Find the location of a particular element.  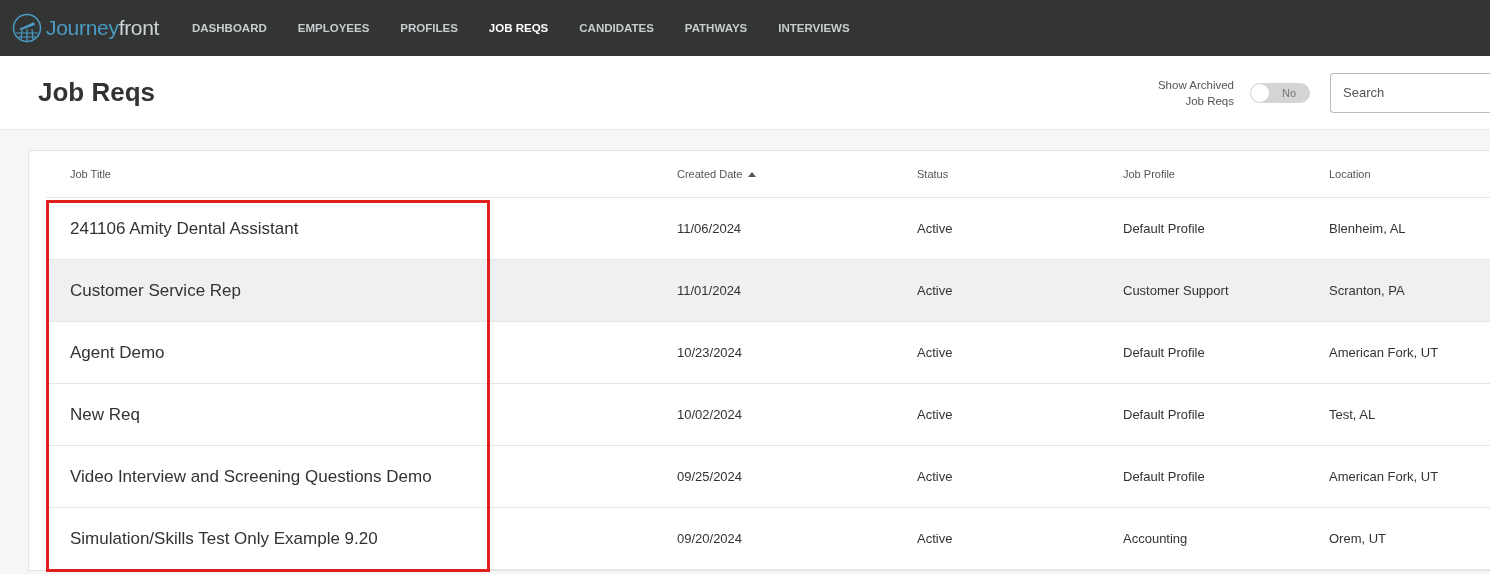

table-cell: Customer Support is located at coordinates (1176, 290).